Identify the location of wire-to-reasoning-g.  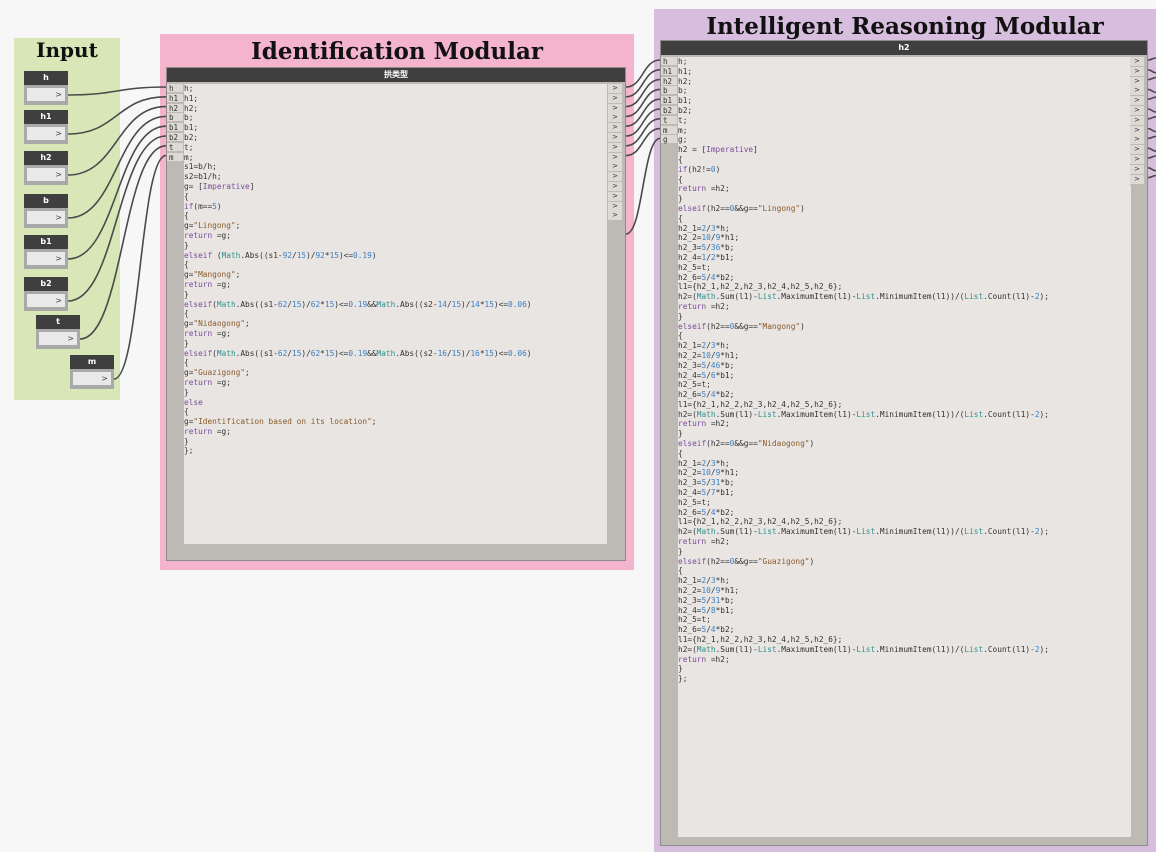
(643, 186).